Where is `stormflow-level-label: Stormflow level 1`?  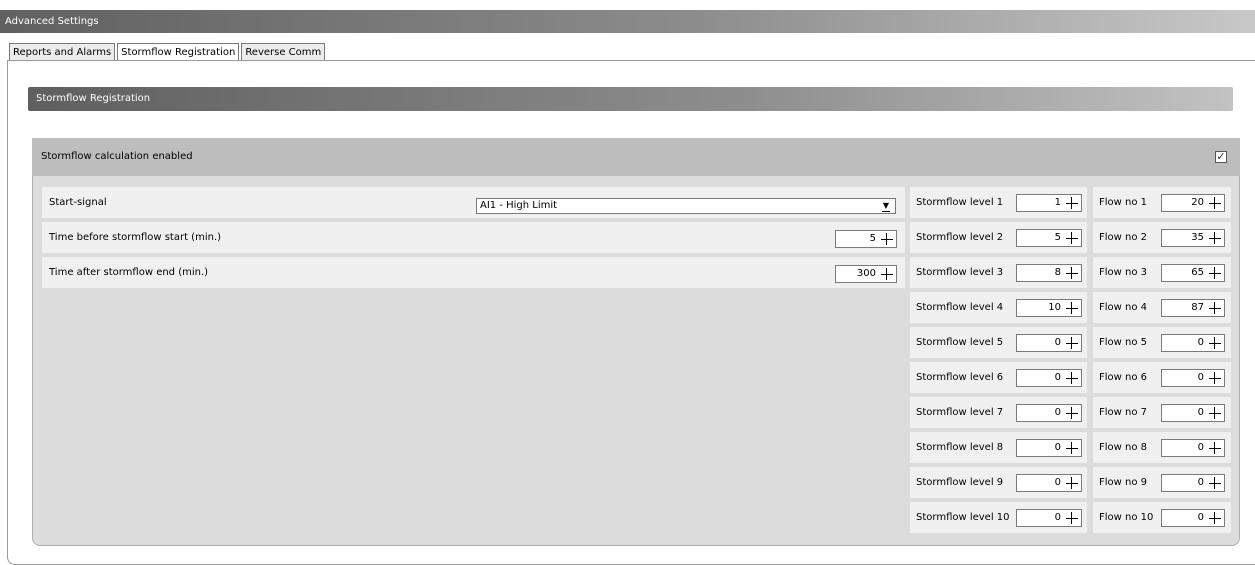 stormflow-level-label: Stormflow level 1 is located at coordinates (960, 202).